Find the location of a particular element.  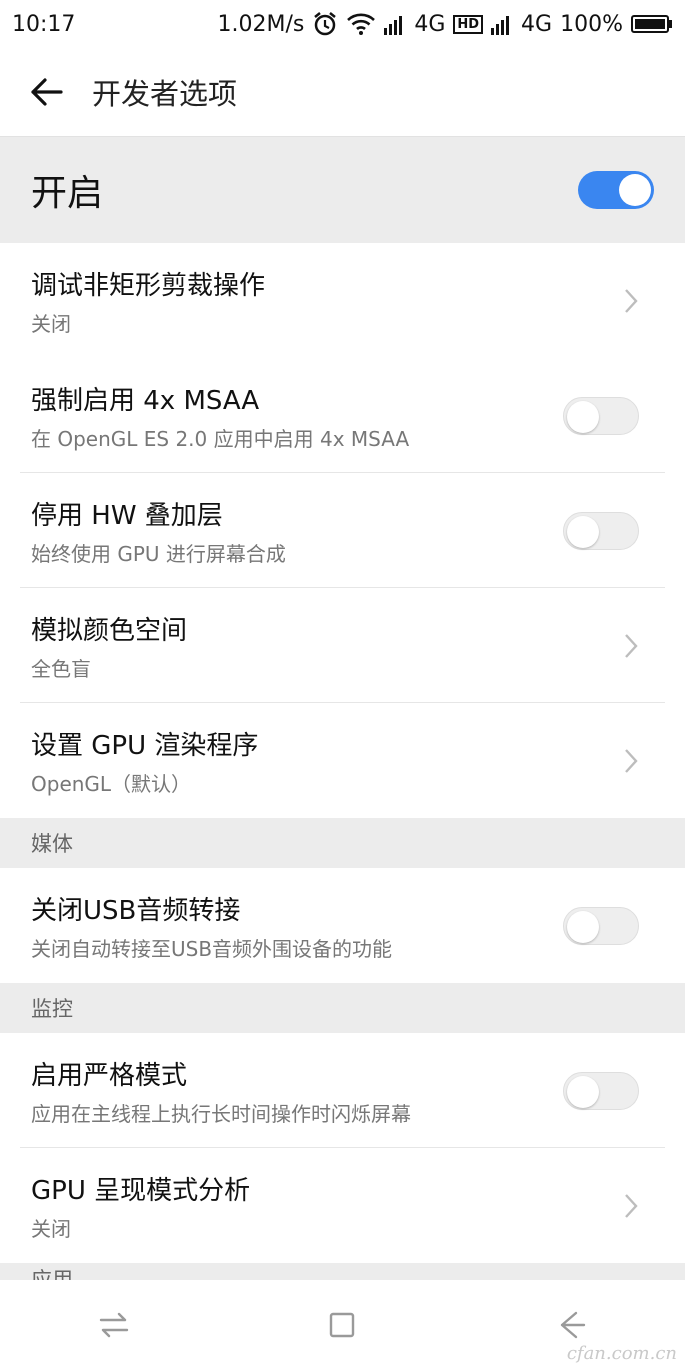

row-subtitle: 始终使用 GPU 进行屏幕合成 is located at coordinates (158, 553).